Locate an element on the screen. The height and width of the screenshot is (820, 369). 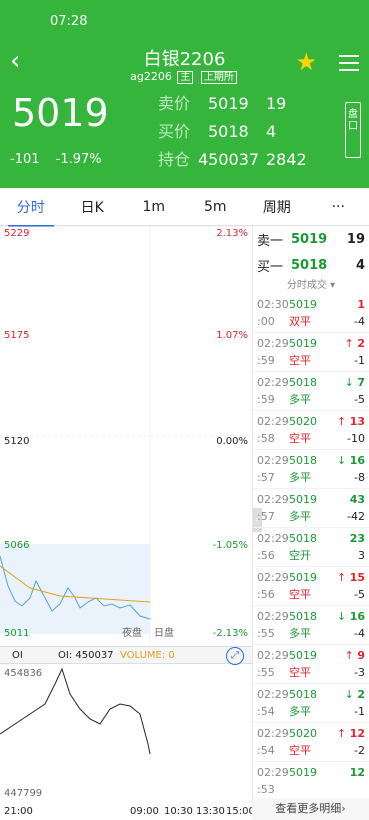
trade-volume: 12 is located at coordinates (357, 772).